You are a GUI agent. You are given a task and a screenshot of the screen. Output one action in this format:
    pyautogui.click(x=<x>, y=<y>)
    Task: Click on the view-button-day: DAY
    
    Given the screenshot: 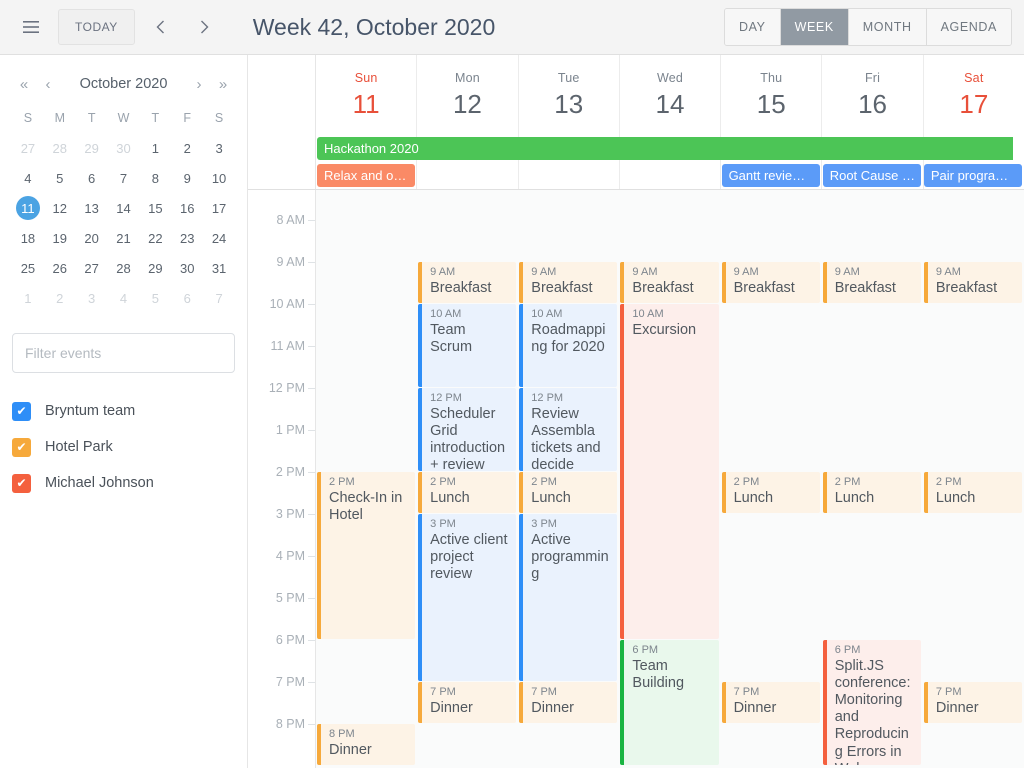 What is the action you would take?
    pyautogui.click(x=752, y=27)
    